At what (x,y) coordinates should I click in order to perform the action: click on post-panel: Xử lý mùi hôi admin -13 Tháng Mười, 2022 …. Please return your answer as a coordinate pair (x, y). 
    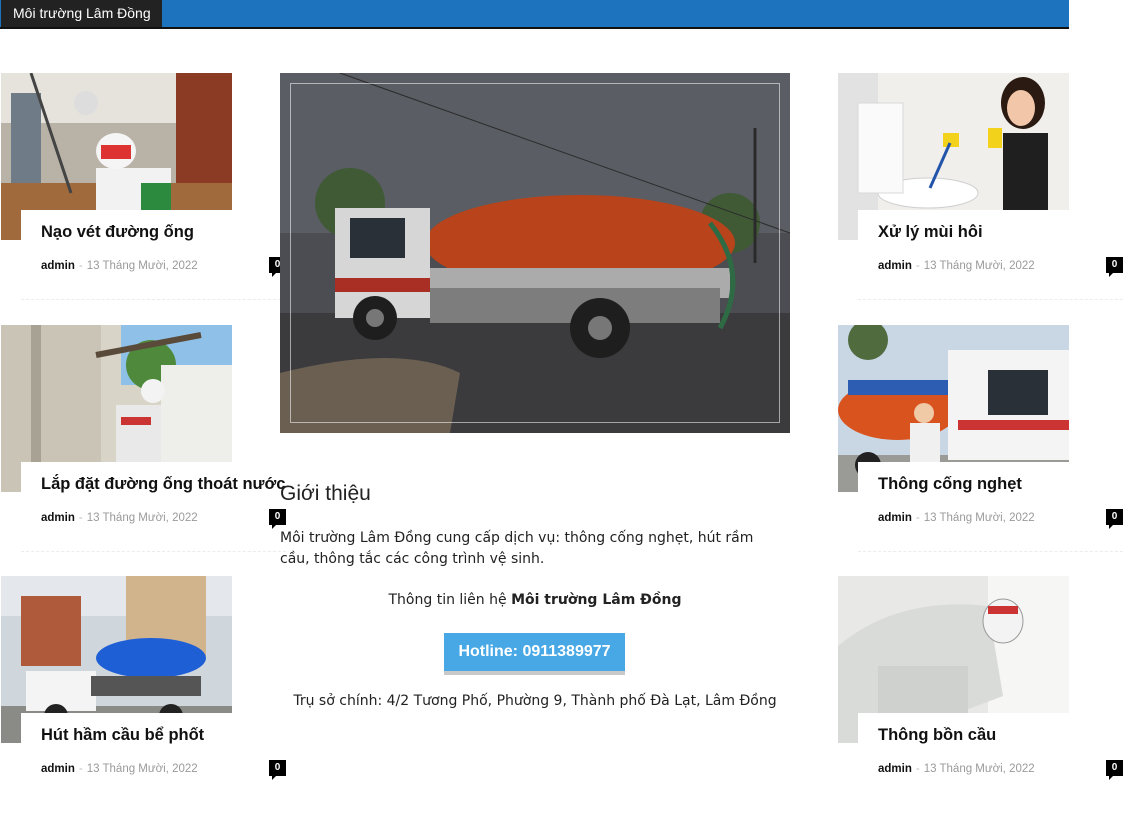
    Looking at the image, I should click on (990, 253).